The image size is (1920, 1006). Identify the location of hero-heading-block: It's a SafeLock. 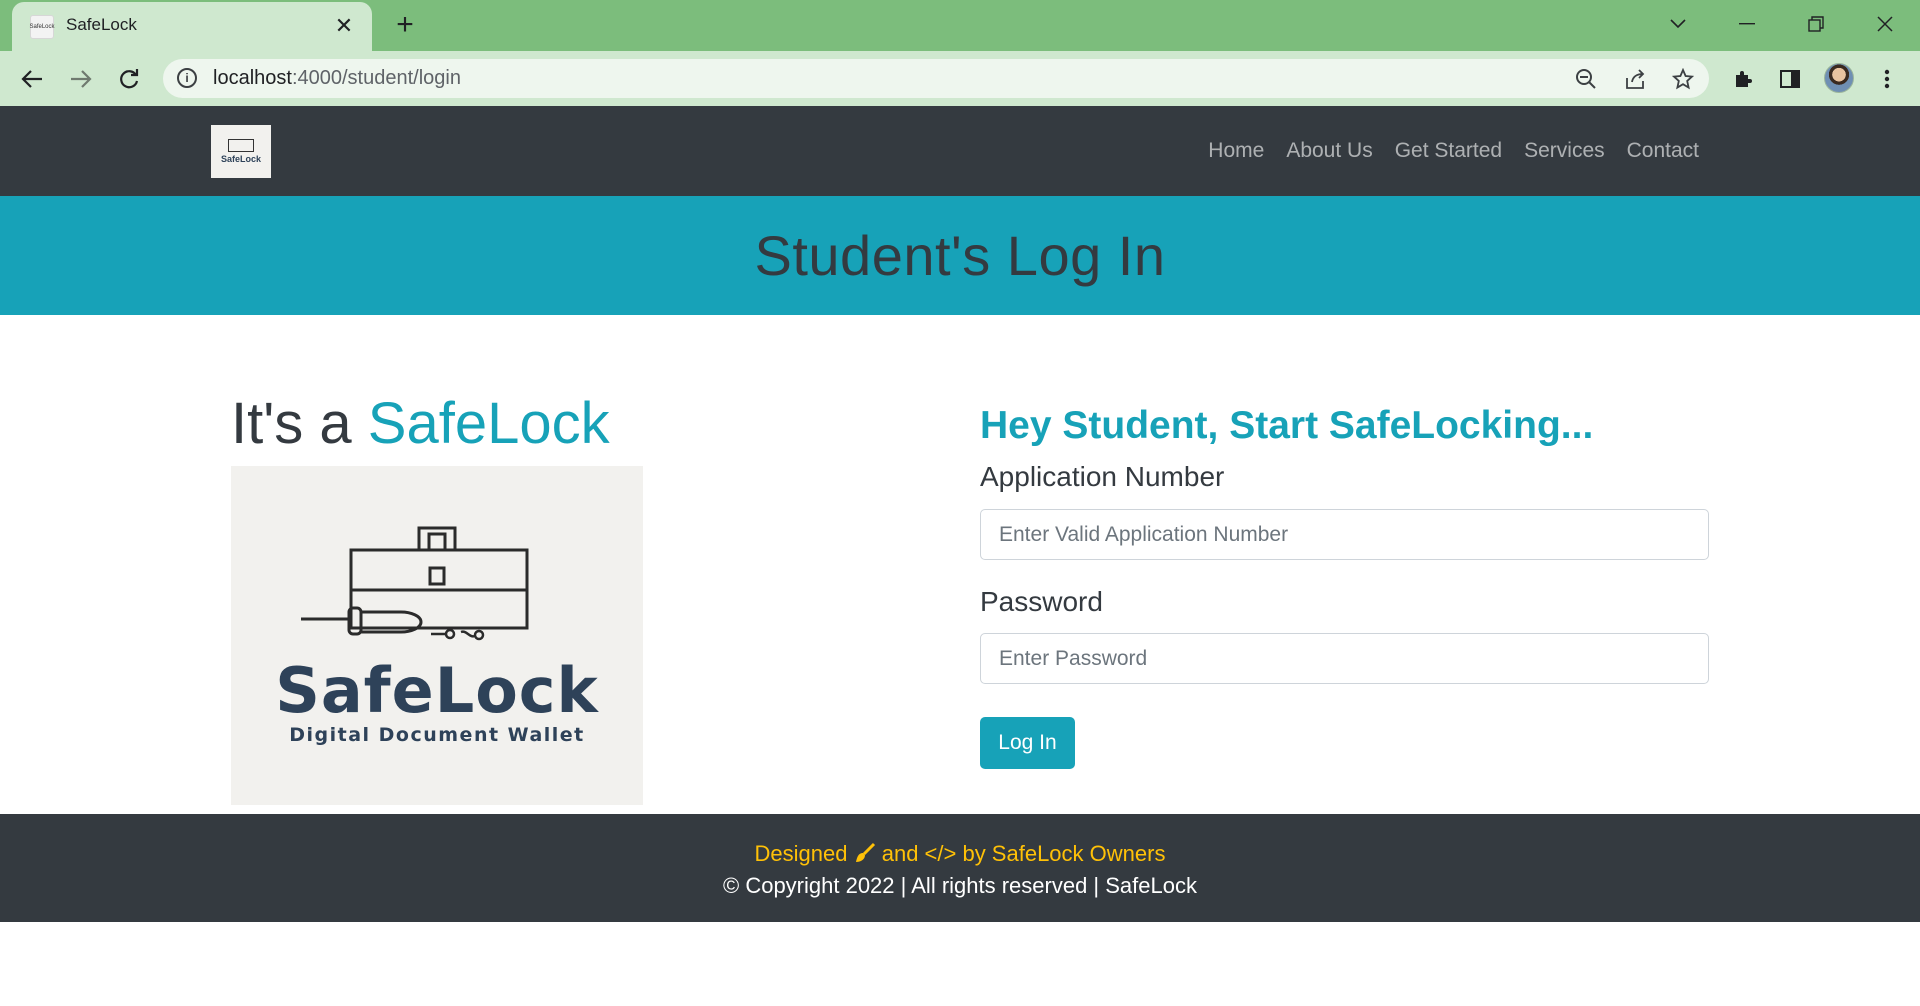
(420, 424).